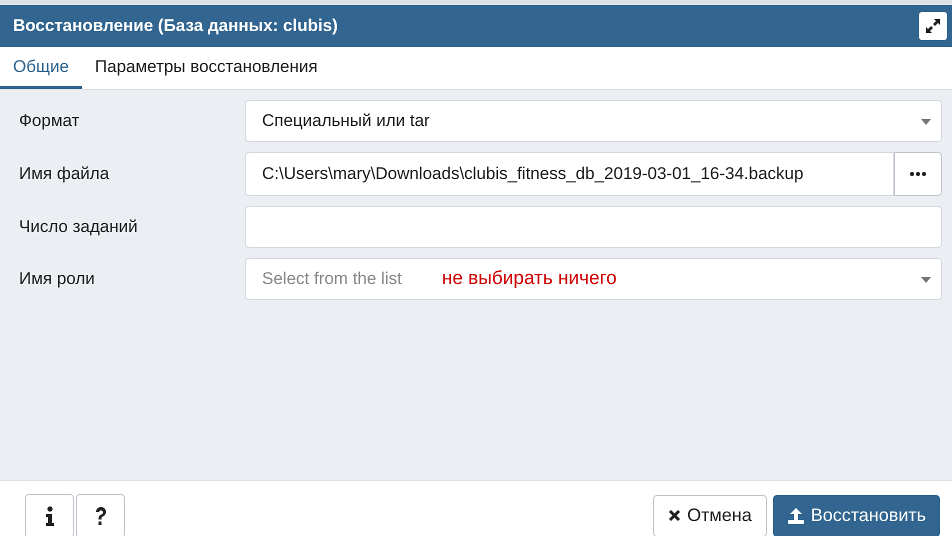  I want to click on question-icon, so click(101, 516).